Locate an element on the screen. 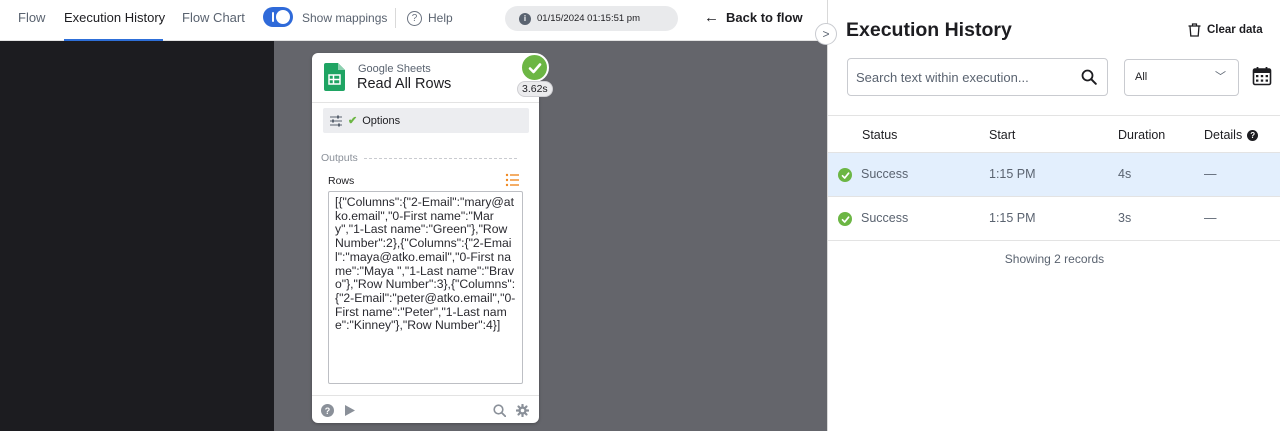  arrow-left-icon: ← is located at coordinates (711, 17).